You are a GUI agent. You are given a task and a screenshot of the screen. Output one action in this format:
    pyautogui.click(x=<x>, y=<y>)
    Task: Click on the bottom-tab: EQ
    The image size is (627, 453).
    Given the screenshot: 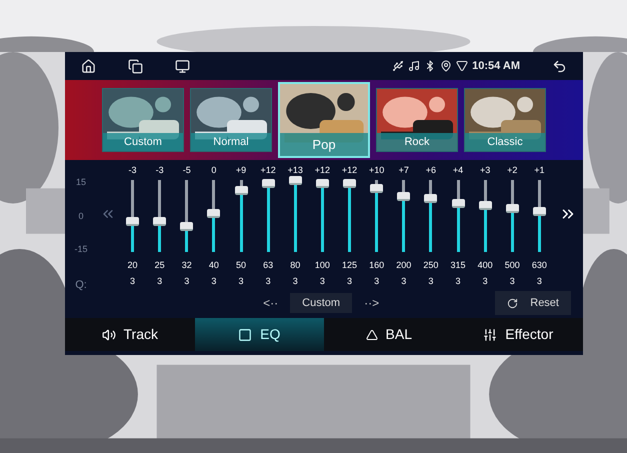 What is the action you would take?
    pyautogui.click(x=259, y=334)
    